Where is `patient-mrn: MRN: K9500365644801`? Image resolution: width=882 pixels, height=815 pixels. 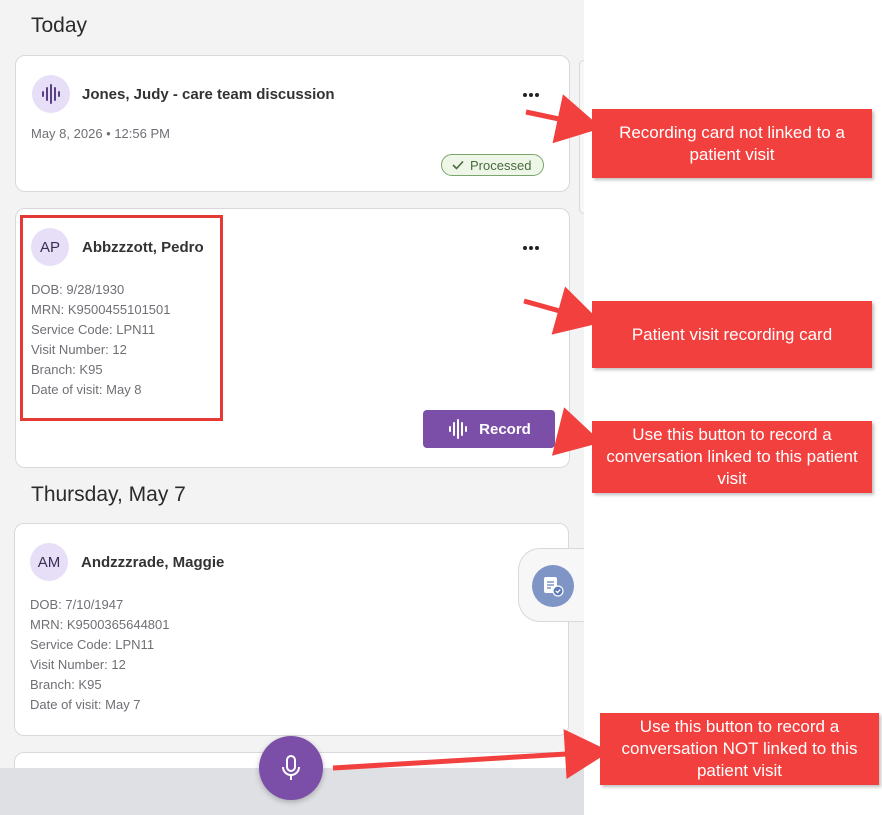 patient-mrn: MRN: K9500365644801 is located at coordinates (100, 624).